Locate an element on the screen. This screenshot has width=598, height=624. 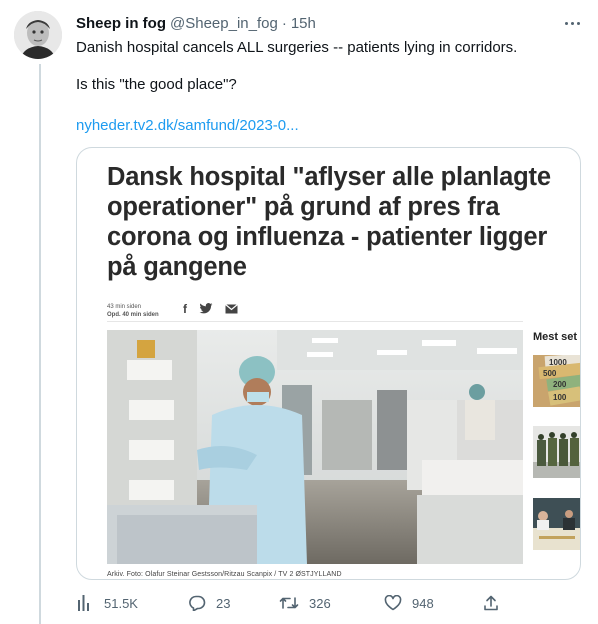
bar-chart-icon is located at coordinates (83, 603).